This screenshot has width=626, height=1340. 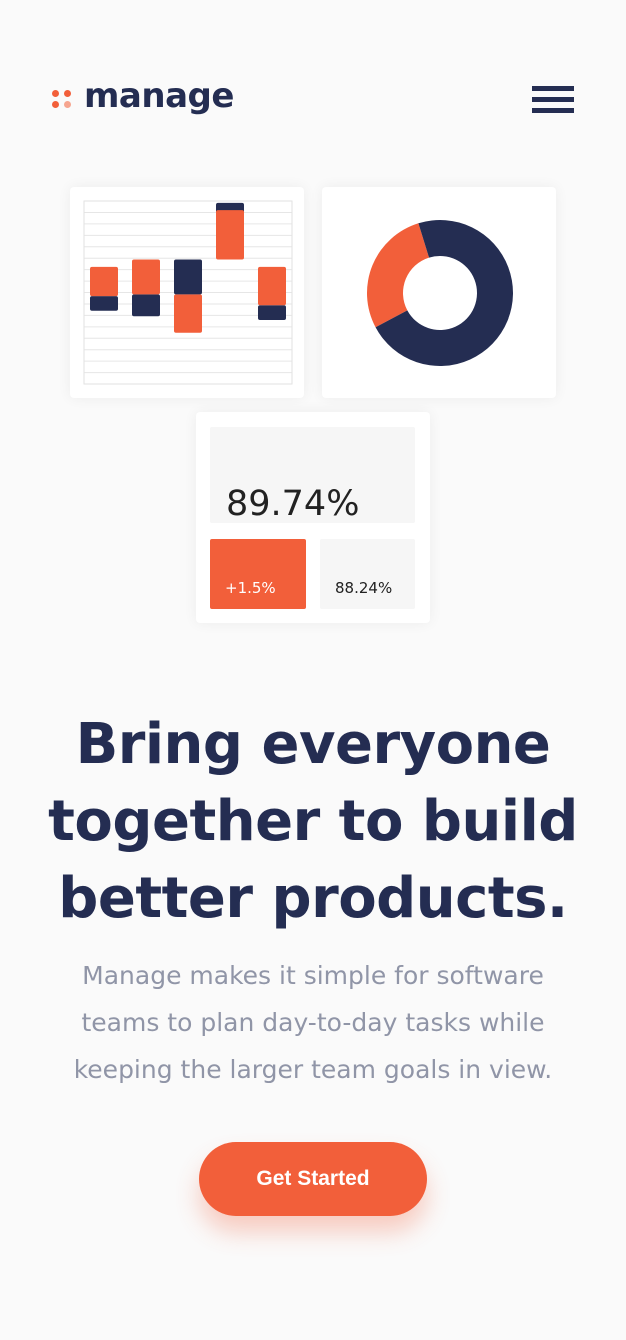 What do you see at coordinates (258, 574) in the screenshot?
I see `stat-change-box: +1.5%` at bounding box center [258, 574].